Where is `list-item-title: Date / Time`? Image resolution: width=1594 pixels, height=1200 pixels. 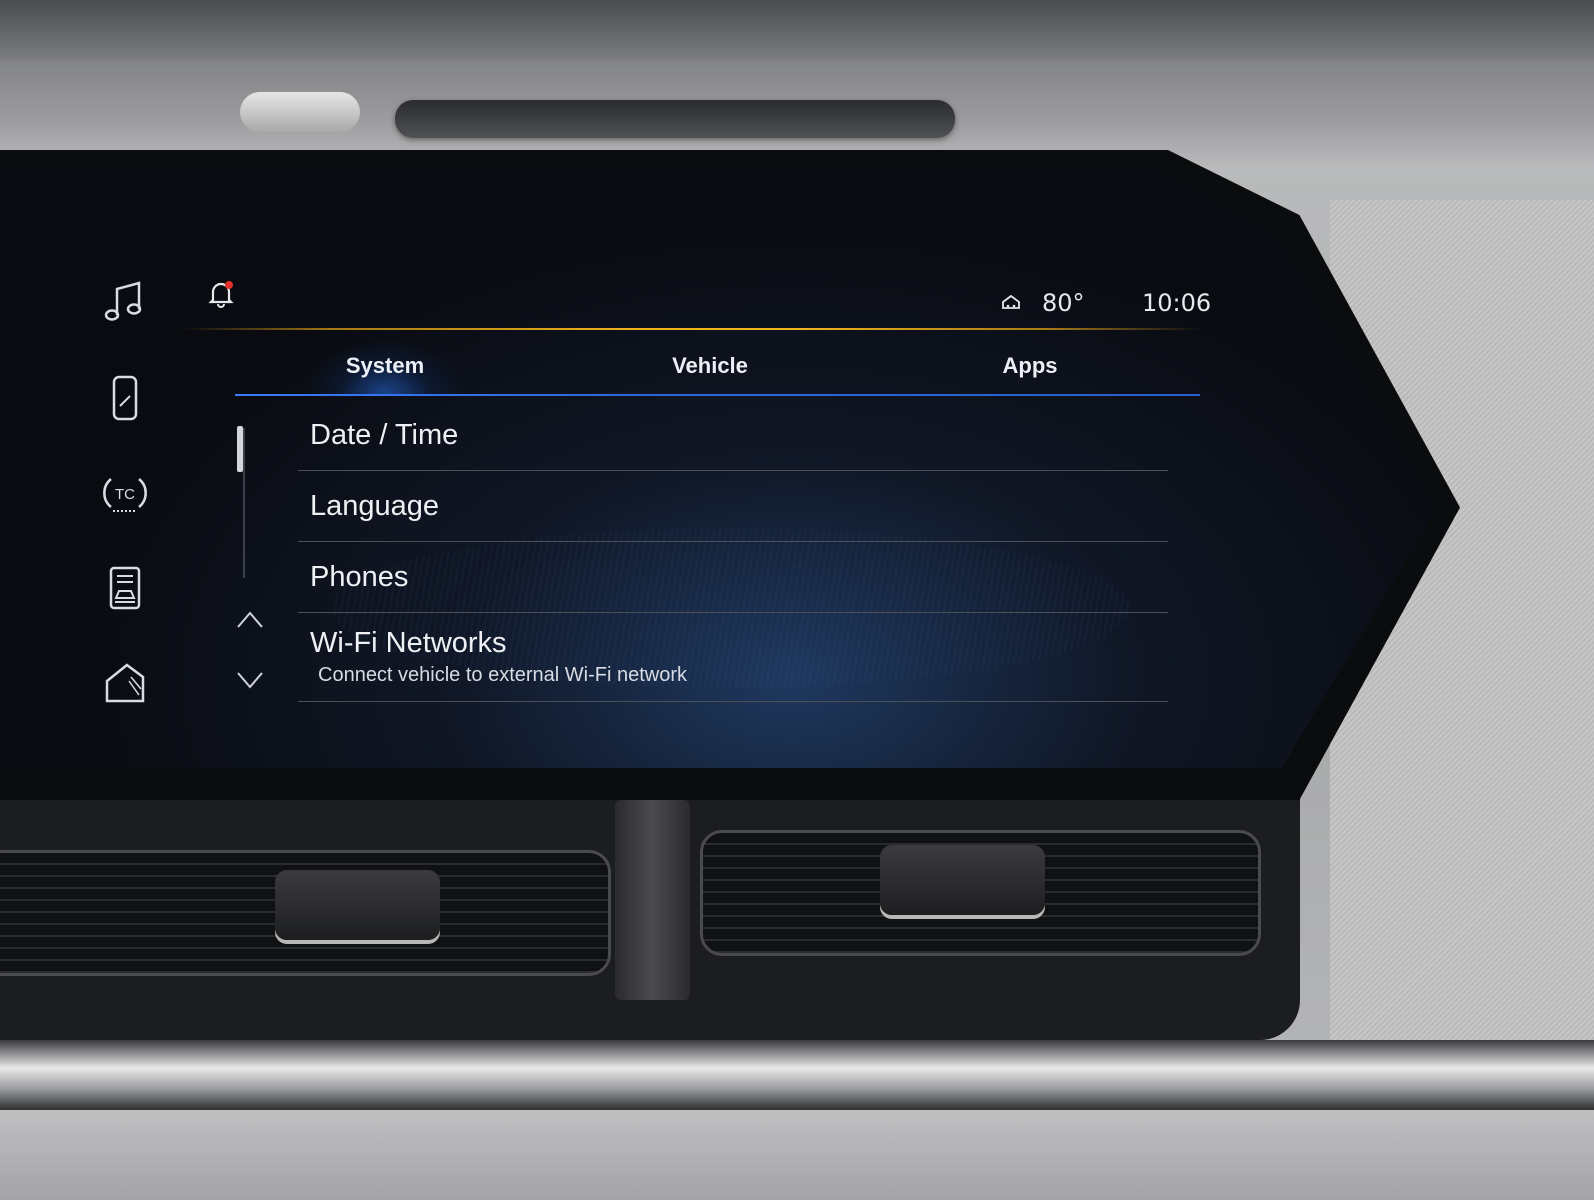
list-item-title: Date / Time is located at coordinates (384, 434).